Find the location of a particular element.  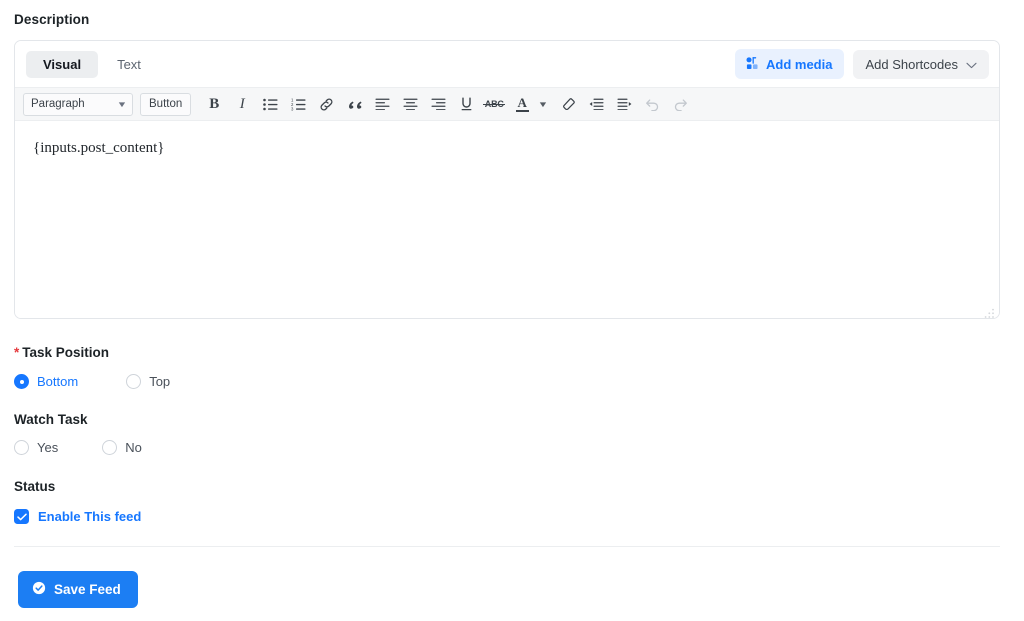

radio-label: Top is located at coordinates (160, 381).